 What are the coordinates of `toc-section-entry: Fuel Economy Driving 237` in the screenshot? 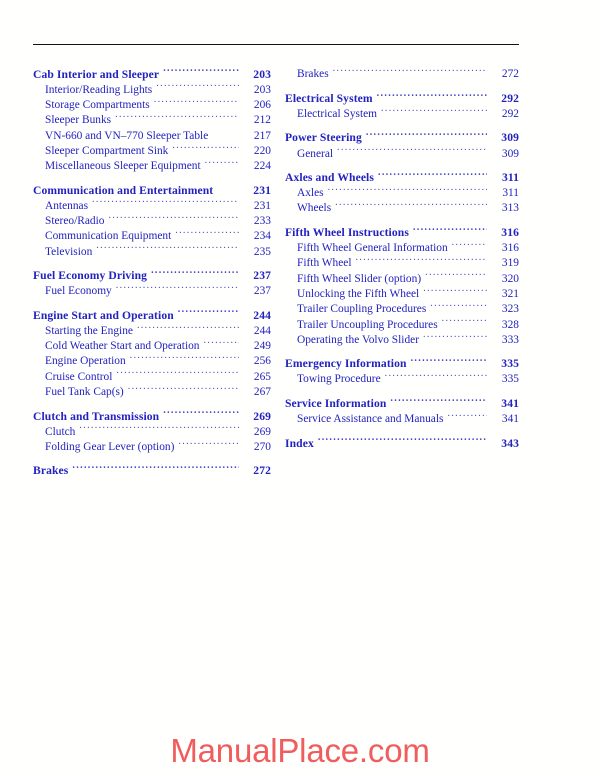 It's located at (152, 275).